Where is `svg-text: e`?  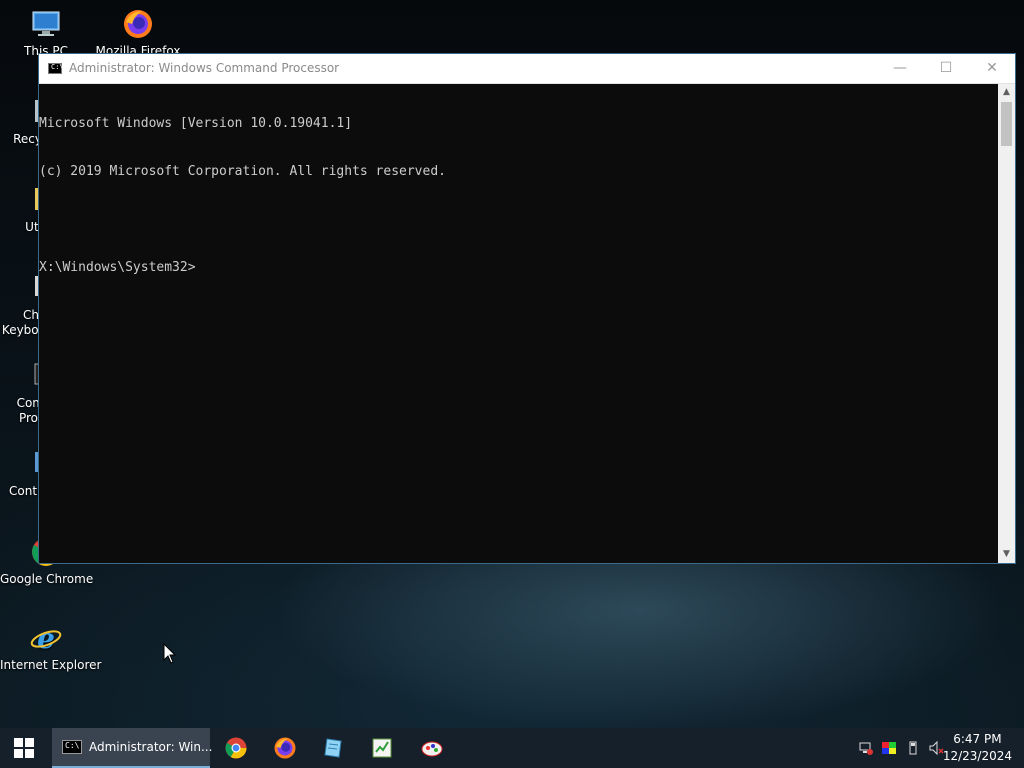
svg-text: e is located at coordinates (46, 638).